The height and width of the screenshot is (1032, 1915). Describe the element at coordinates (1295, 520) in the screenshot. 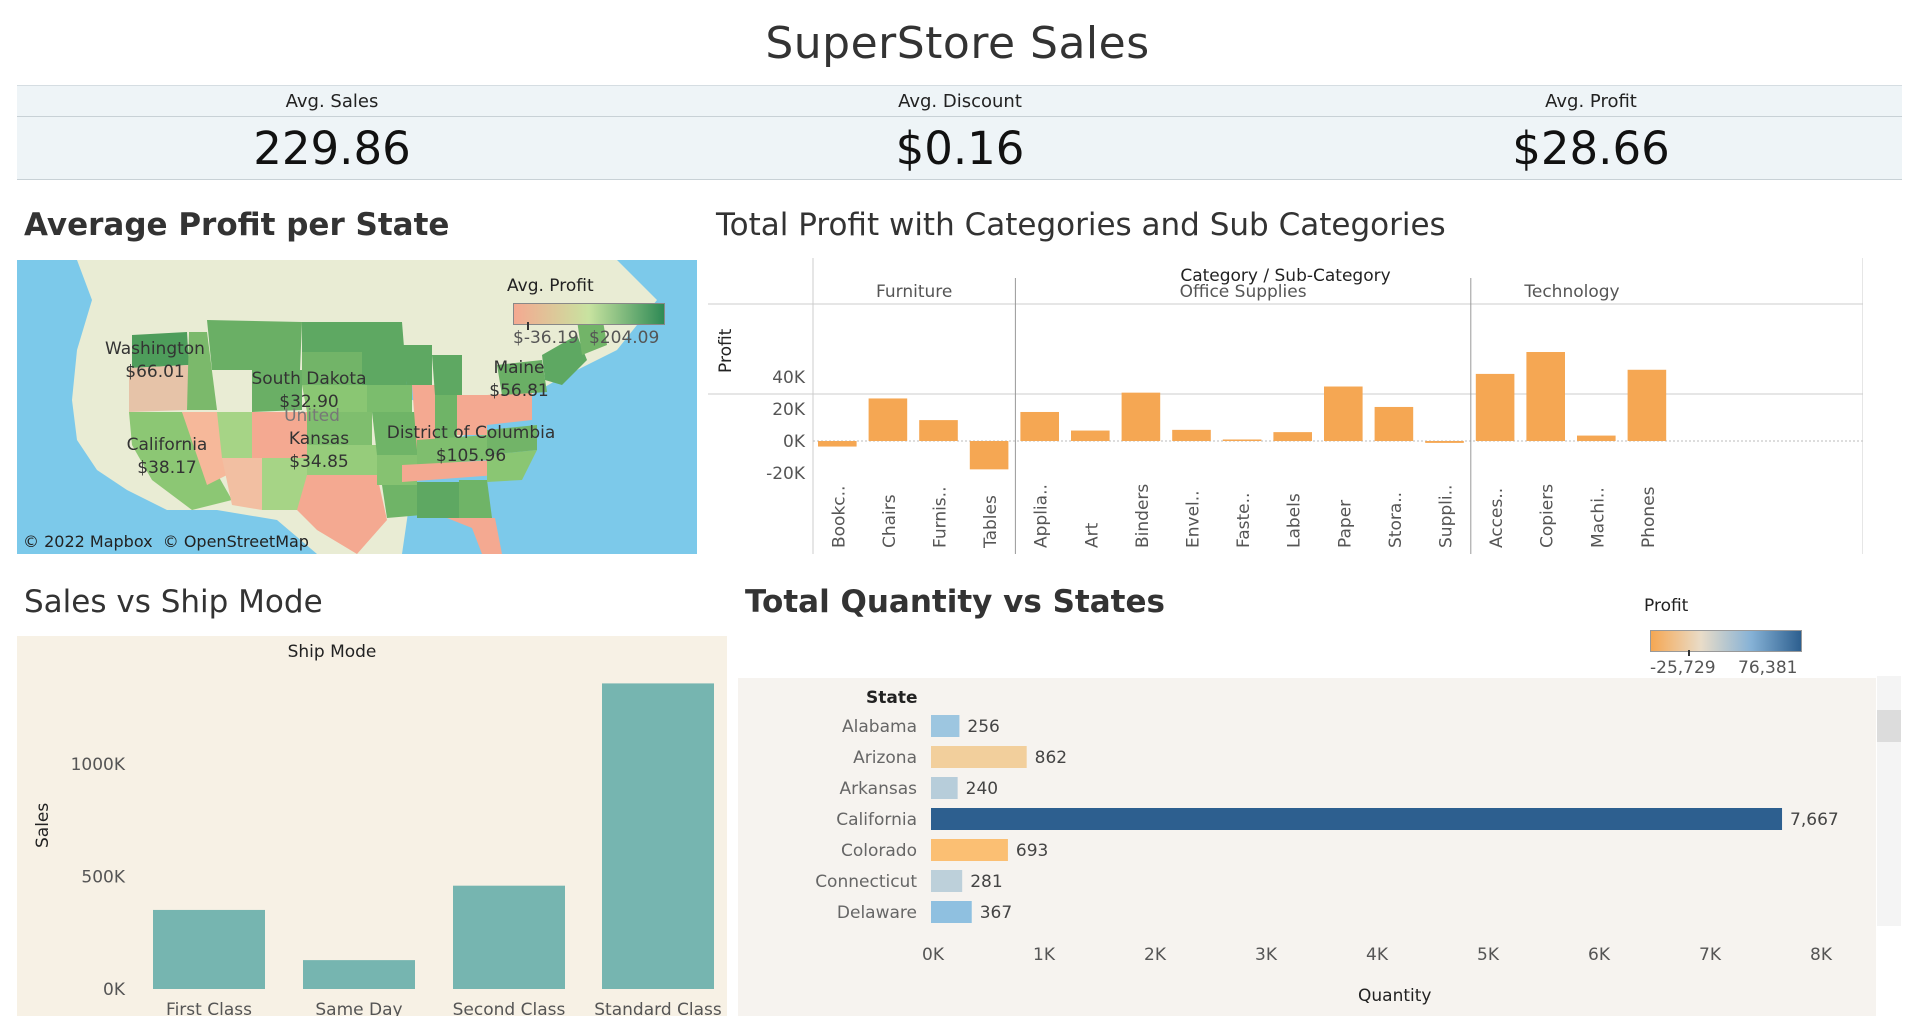

I see `subcategory-label: Labels` at that location.